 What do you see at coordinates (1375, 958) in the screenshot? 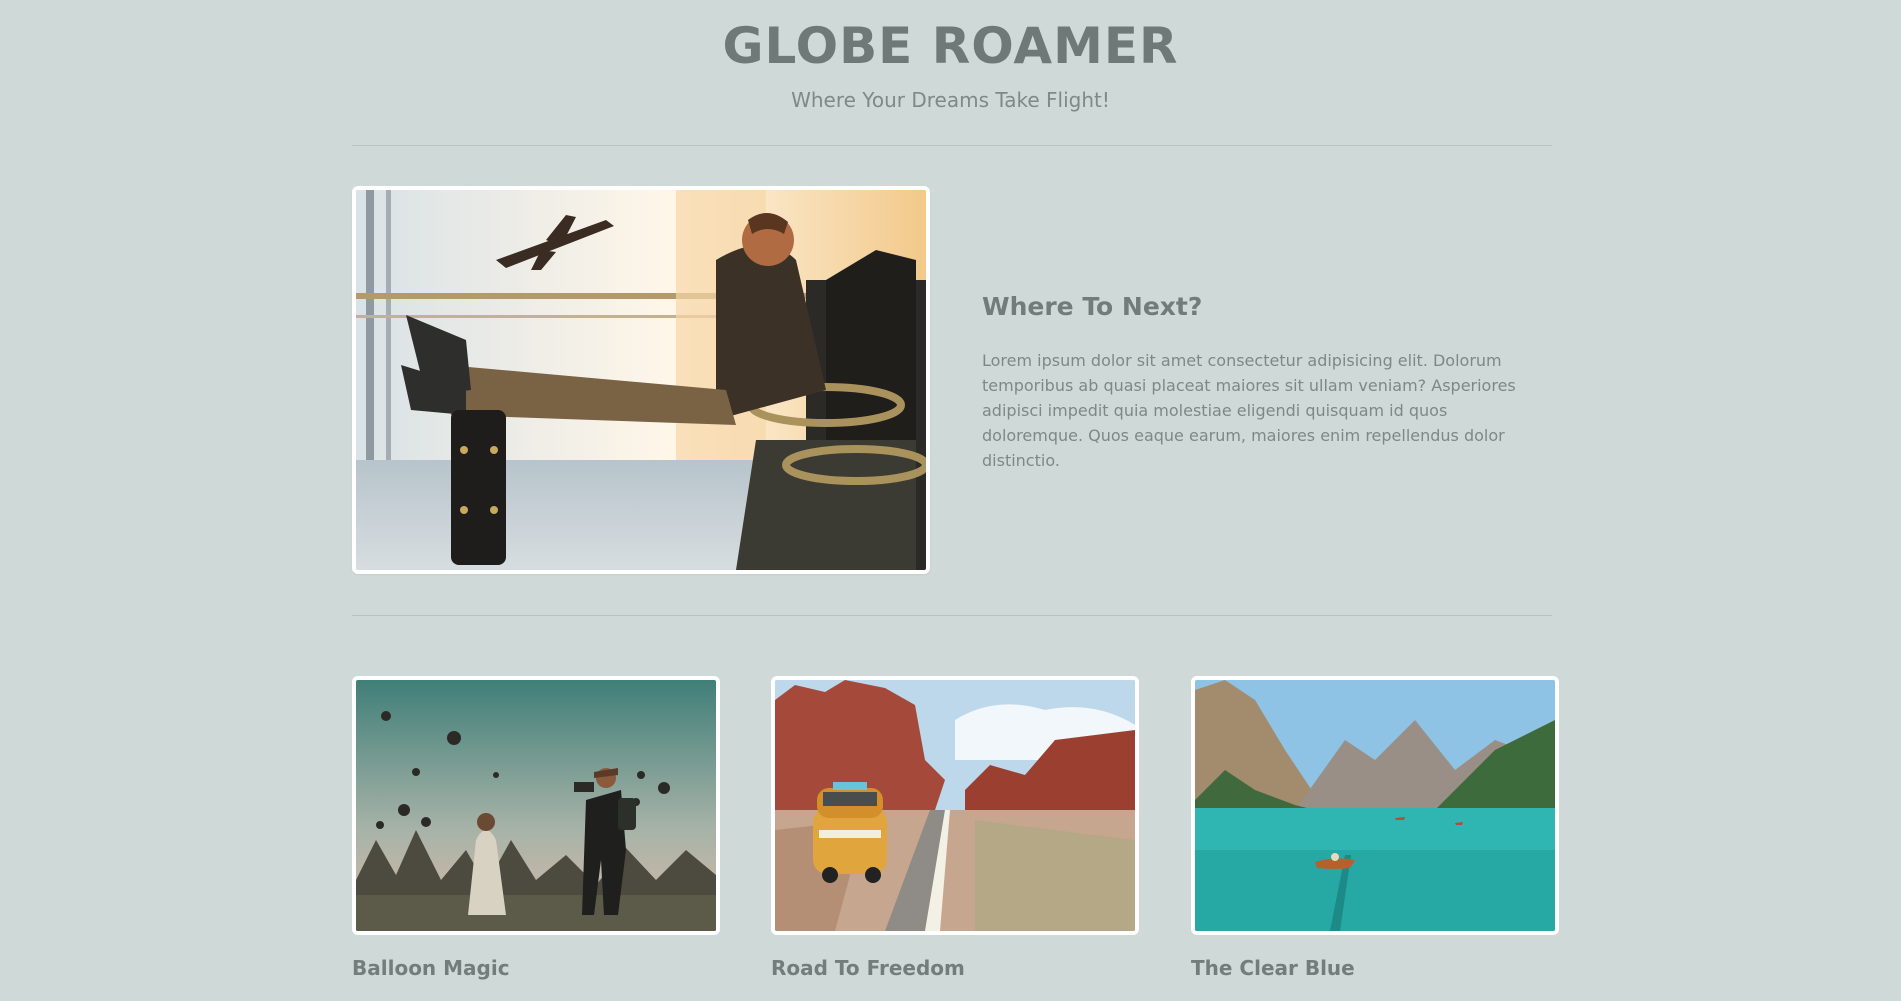
I see `card-title: The Clear Blue` at bounding box center [1375, 958].